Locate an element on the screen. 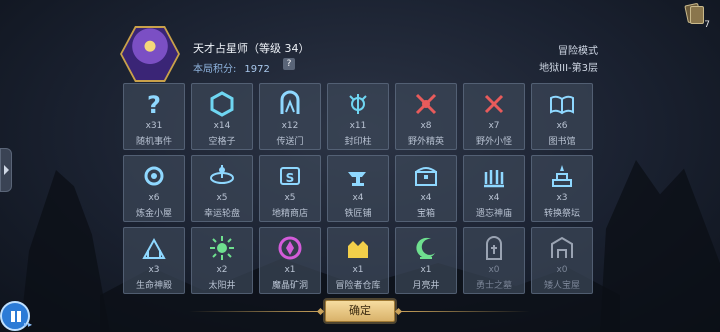  cell-label: 传送门 is located at coordinates (290, 142).